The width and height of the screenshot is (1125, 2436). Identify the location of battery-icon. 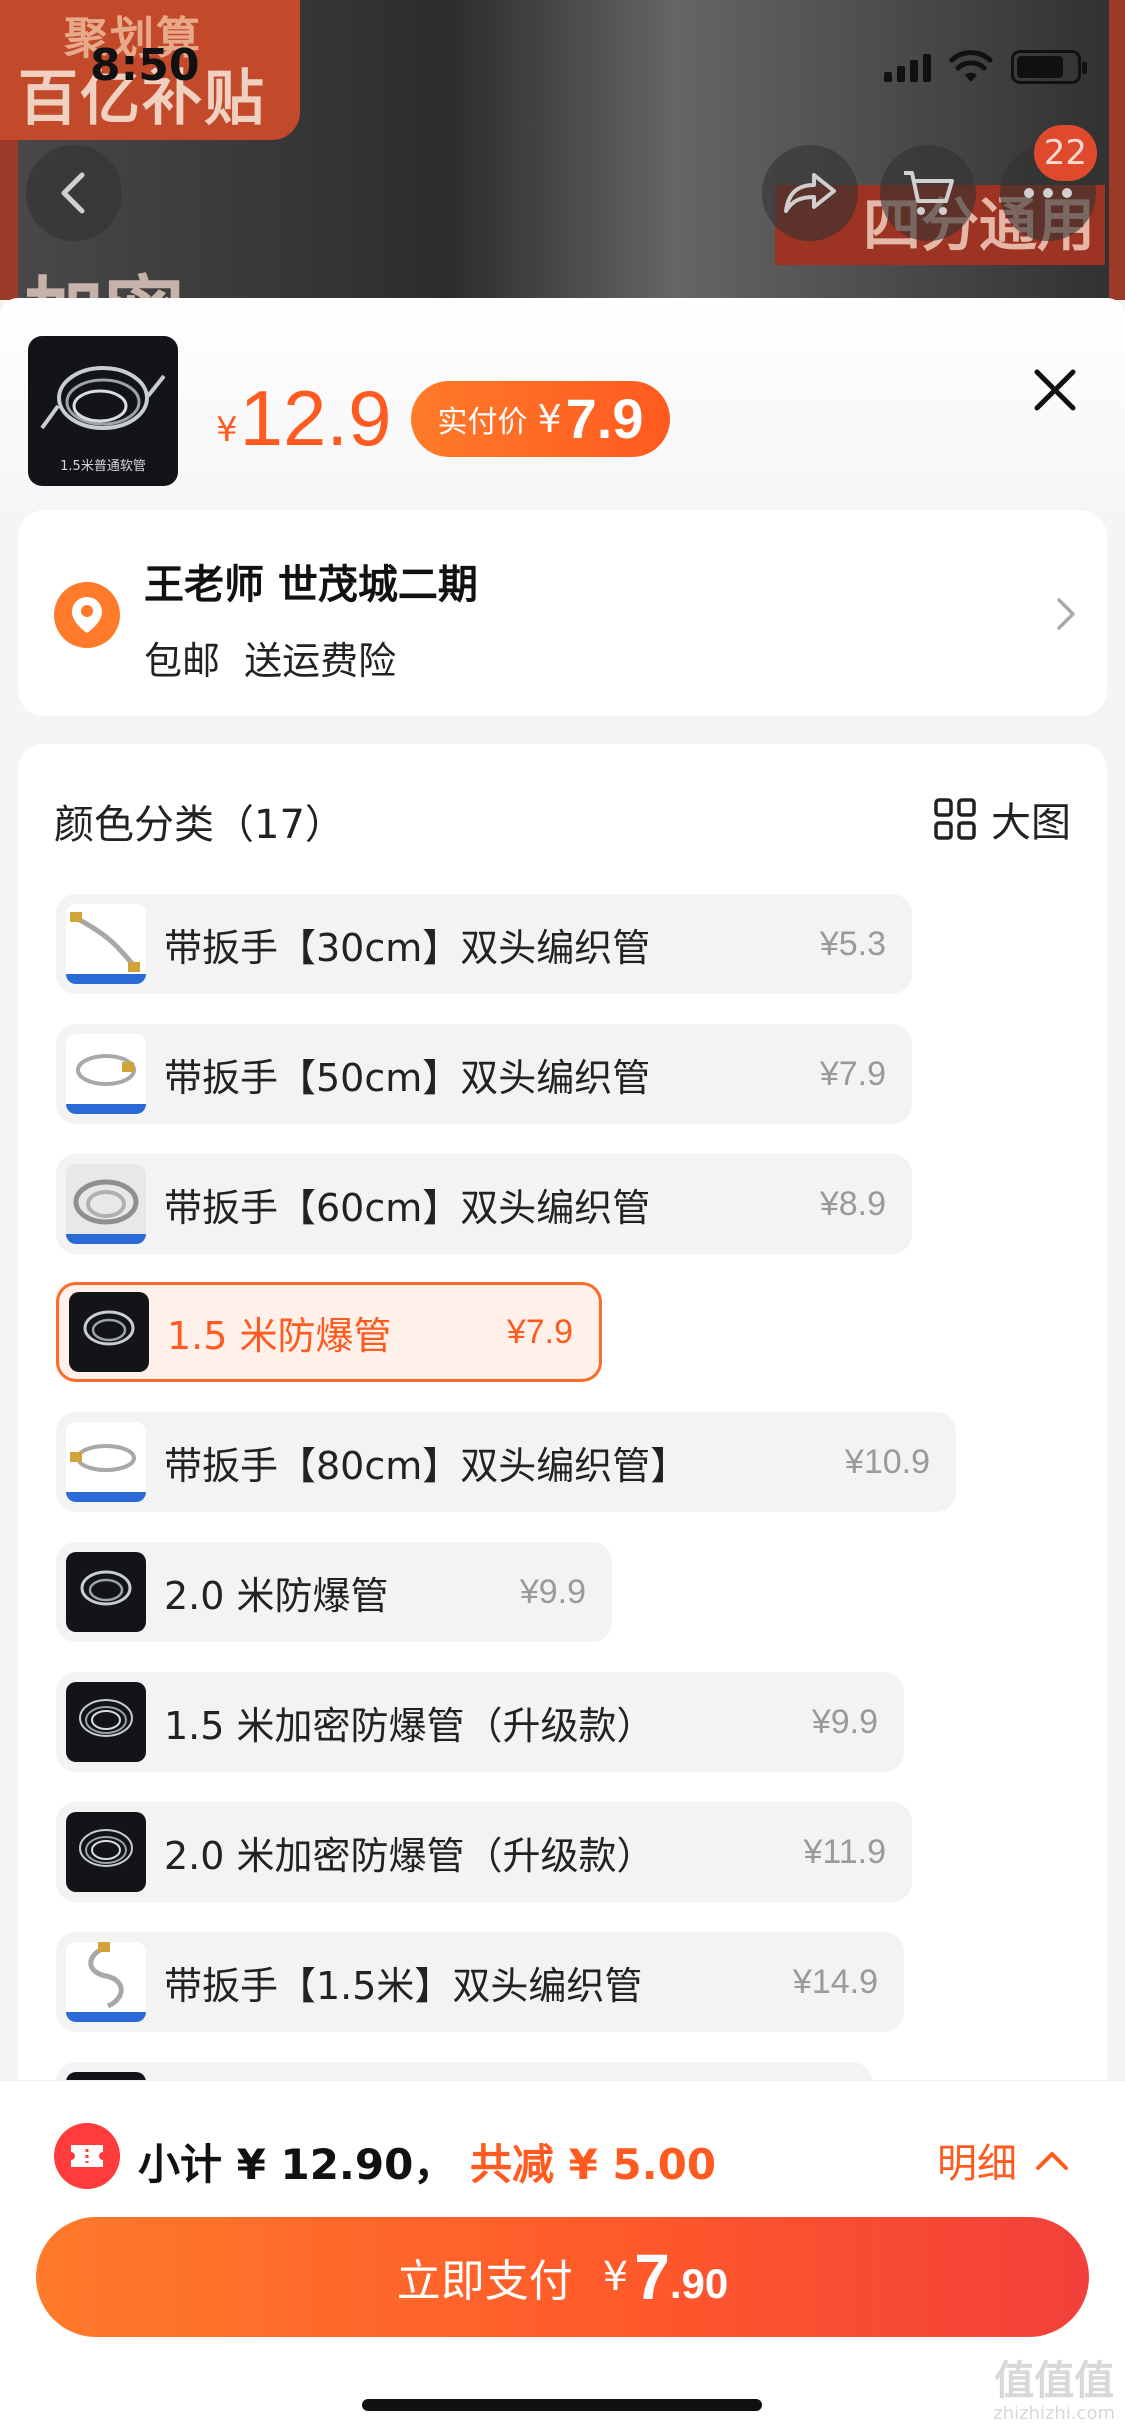
(1049, 67).